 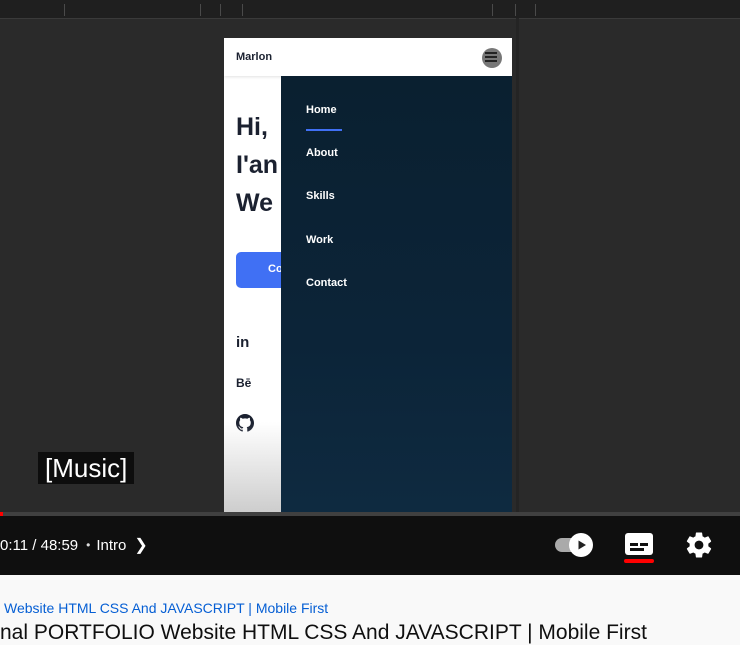 I want to click on behance-icon: Bē, so click(x=244, y=383).